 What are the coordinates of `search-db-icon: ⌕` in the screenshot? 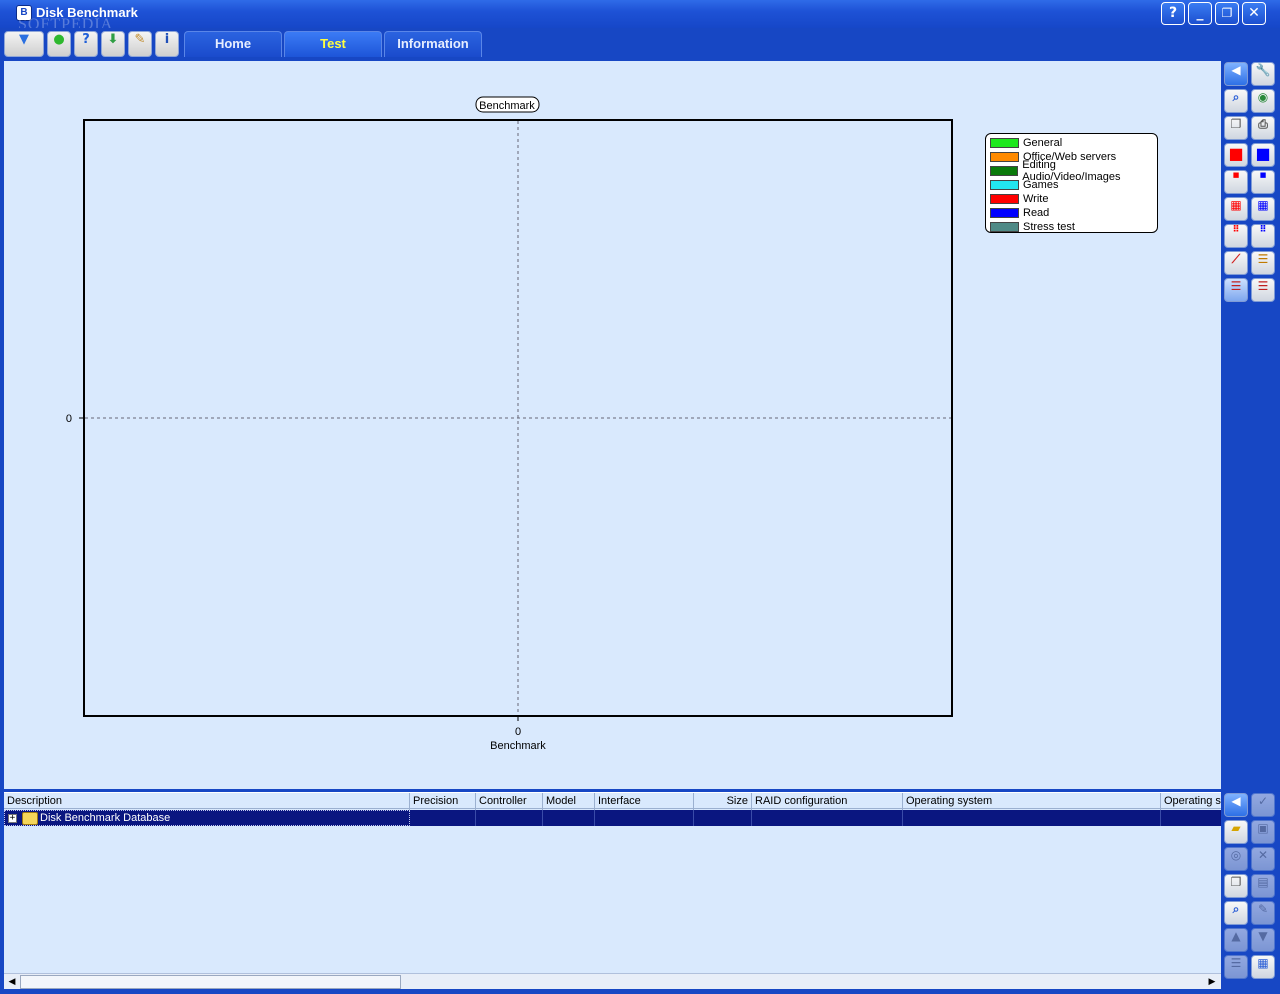 It's located at (1236, 101).